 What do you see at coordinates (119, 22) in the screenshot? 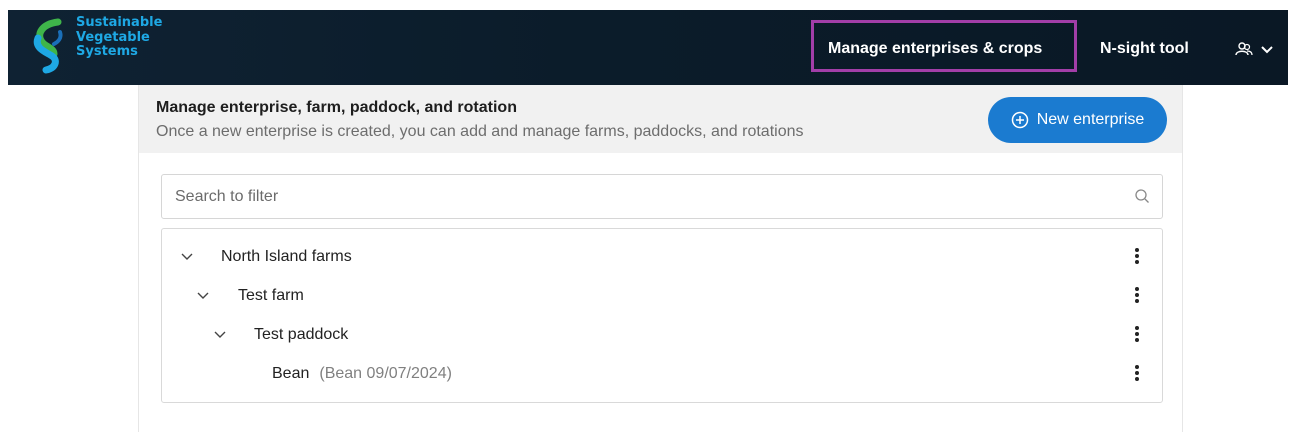
I see `brand-line-1: Sustainable` at bounding box center [119, 22].